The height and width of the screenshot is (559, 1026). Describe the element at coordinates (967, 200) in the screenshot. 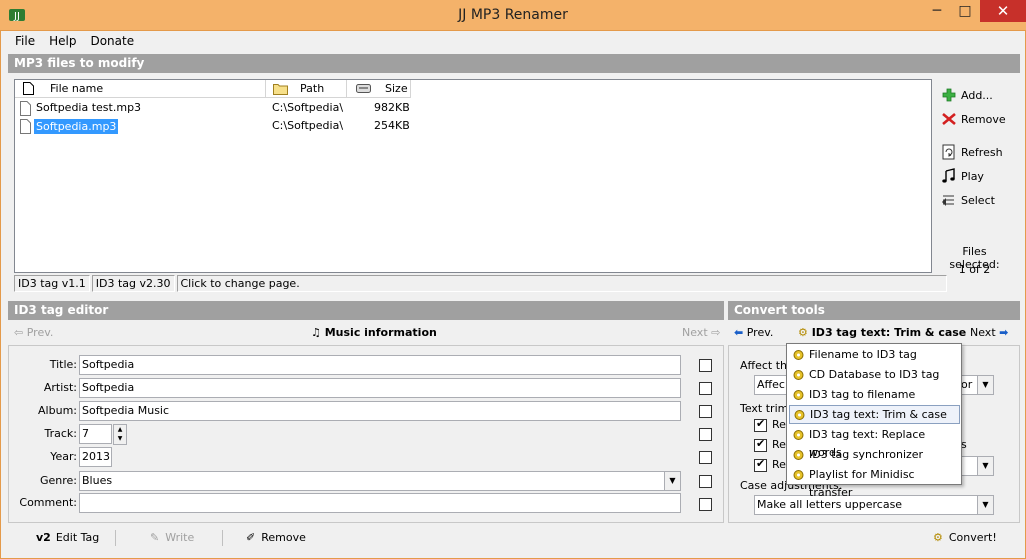

I see `select-button: Select` at that location.